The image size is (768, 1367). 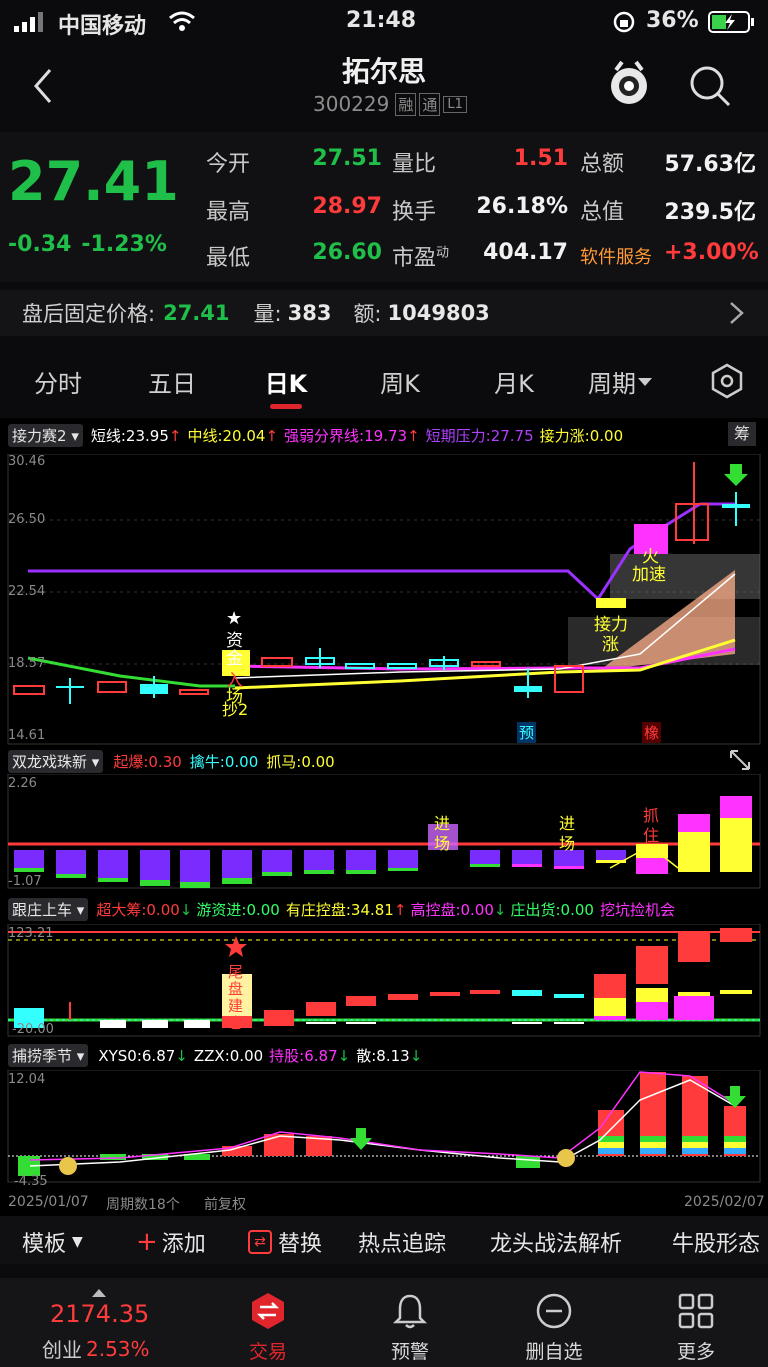 I want to click on nav-alert-label: 预警, so click(x=409, y=1352).